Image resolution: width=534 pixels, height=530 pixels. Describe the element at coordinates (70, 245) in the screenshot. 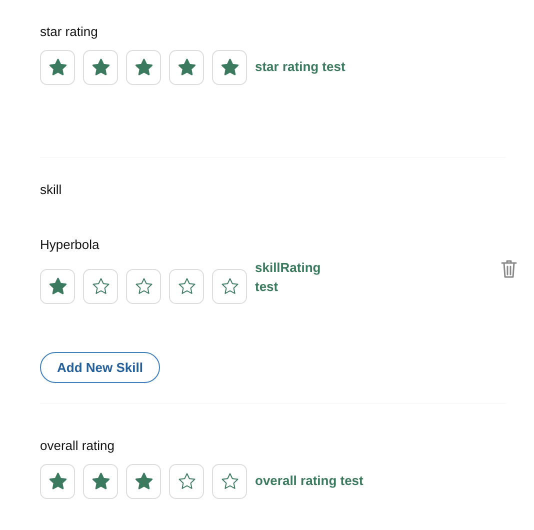

I see `skill-name: Hyperbola` at that location.